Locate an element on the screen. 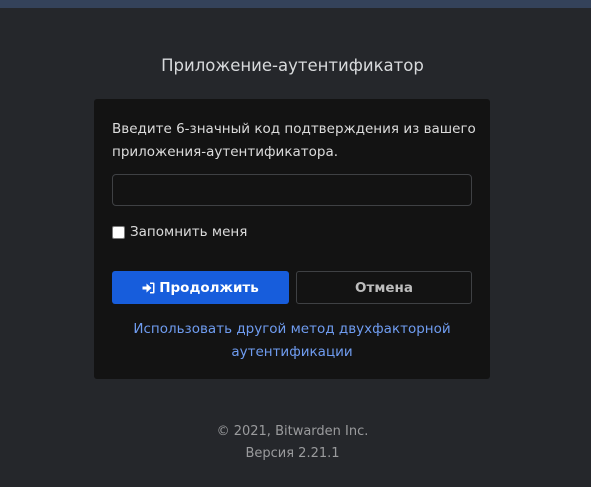 The width and height of the screenshot is (591, 487). top-accent-strip is located at coordinates (295, 4).